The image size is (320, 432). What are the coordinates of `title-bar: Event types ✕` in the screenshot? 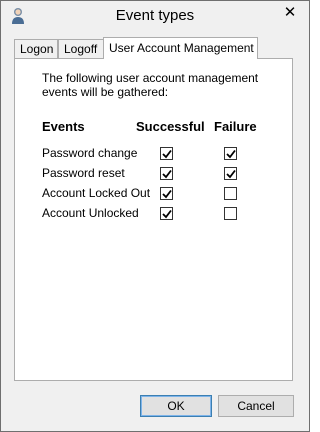 It's located at (155, 16).